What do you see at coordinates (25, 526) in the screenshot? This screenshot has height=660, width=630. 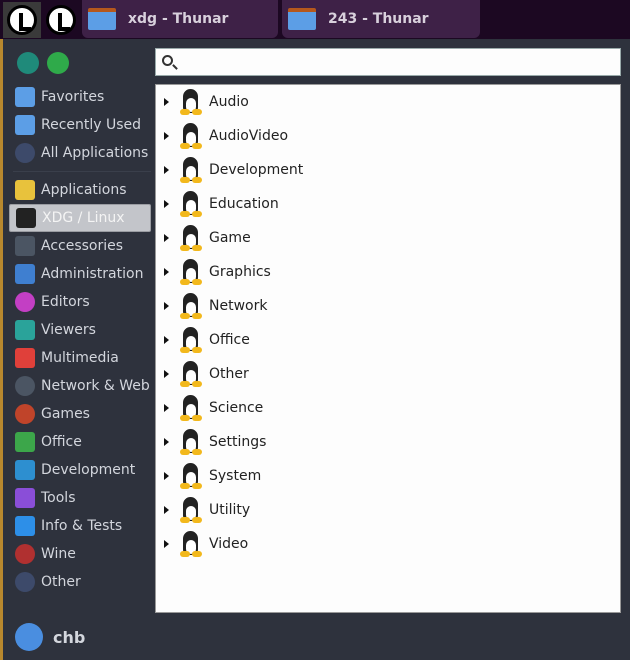 I see `info-icon` at bounding box center [25, 526].